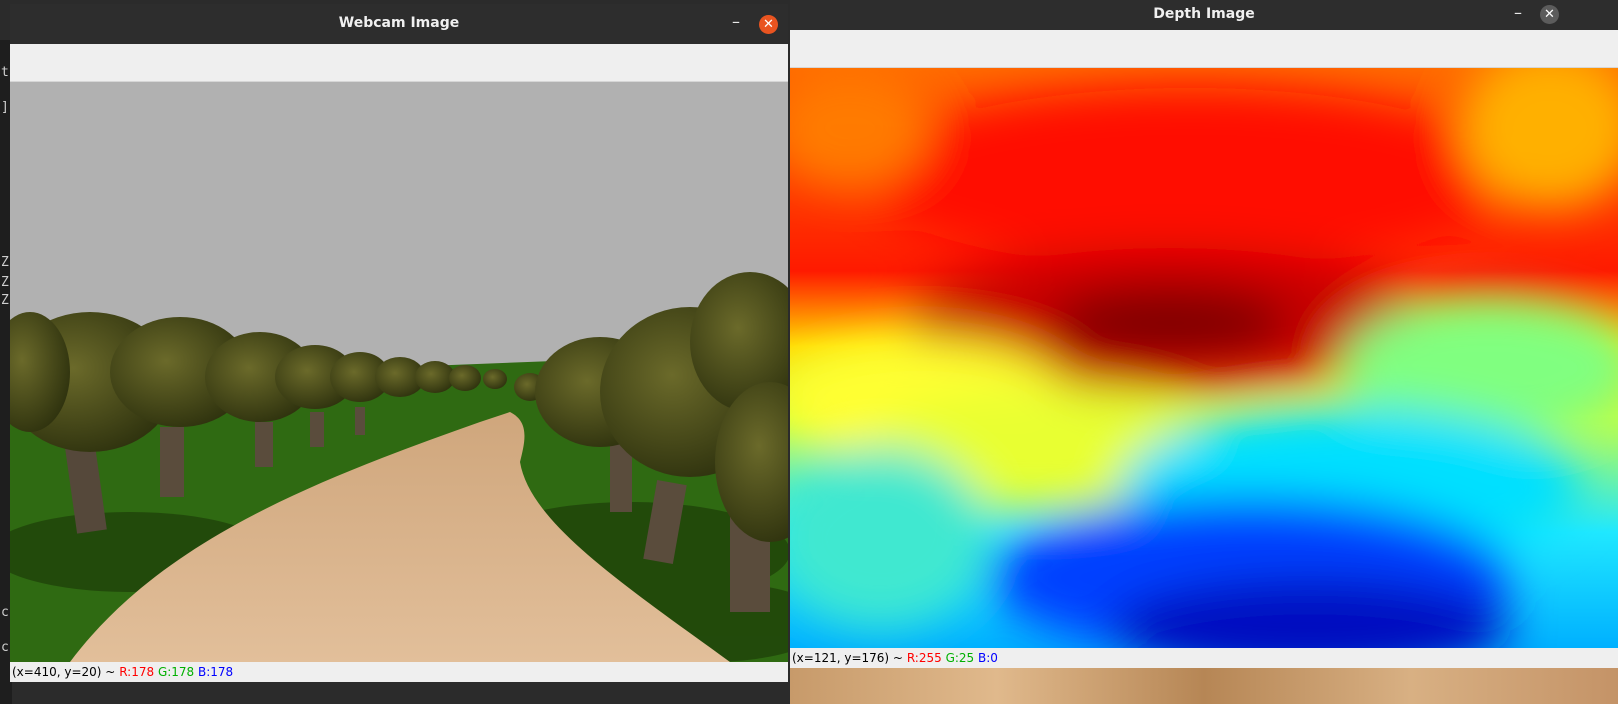  Describe the element at coordinates (176, 672) in the screenshot. I see `green-value: G:178` at that location.